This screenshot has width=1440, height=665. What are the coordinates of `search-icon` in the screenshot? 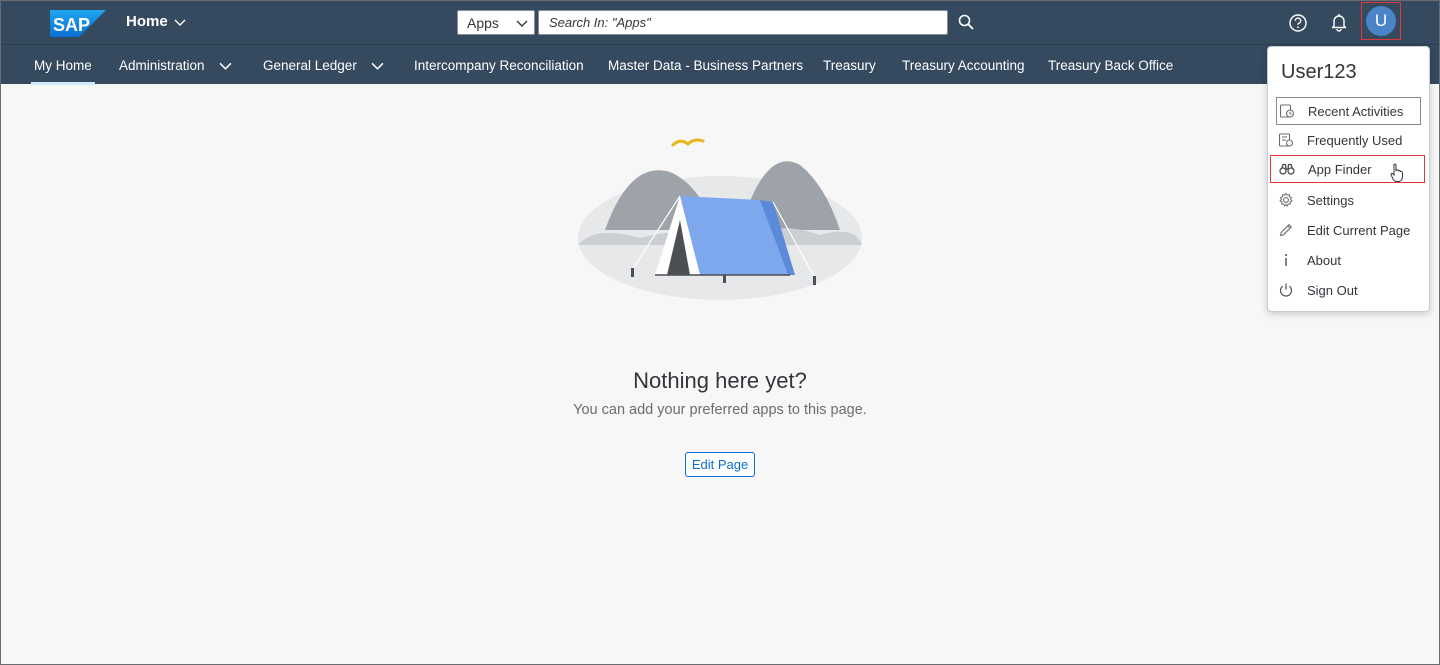 It's located at (966, 22).